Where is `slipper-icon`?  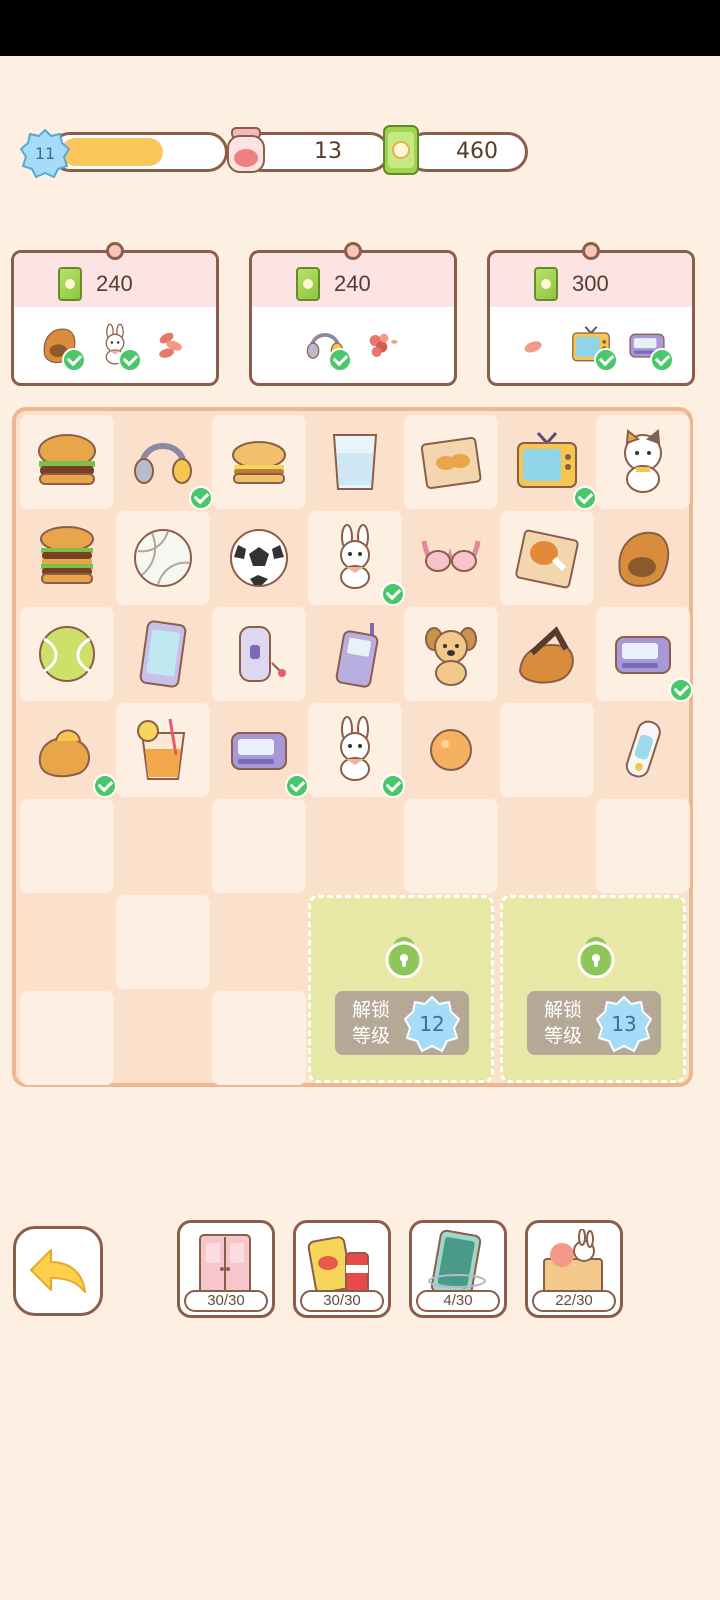 slipper-icon is located at coordinates (643, 558).